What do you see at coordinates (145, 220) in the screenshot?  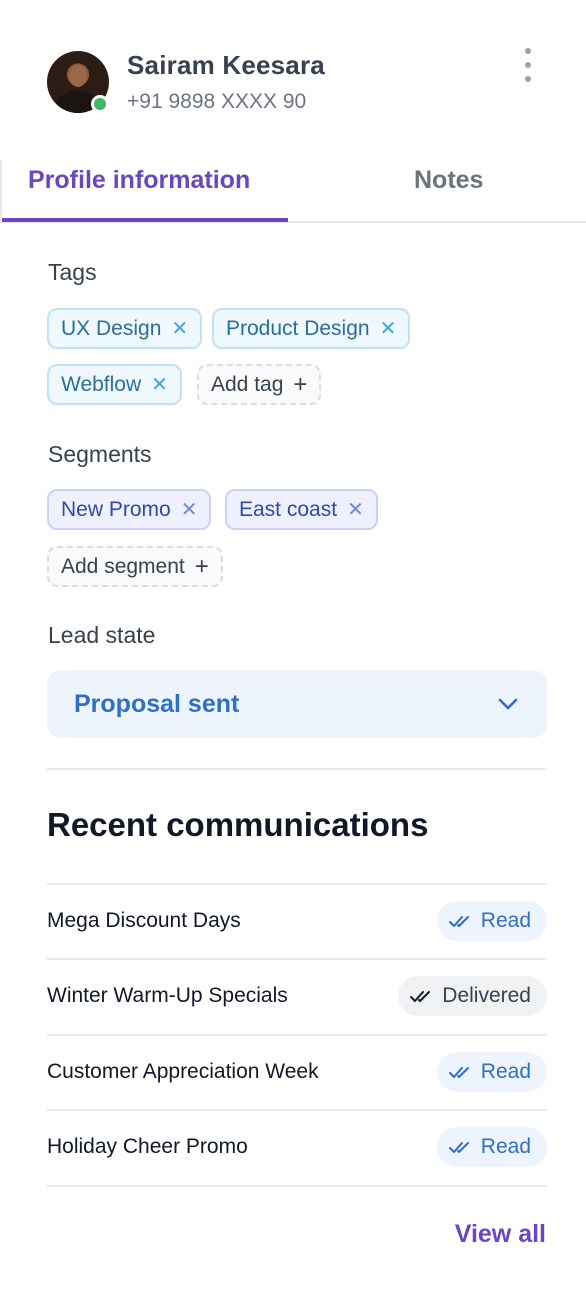 I see `active-tab-indicator` at bounding box center [145, 220].